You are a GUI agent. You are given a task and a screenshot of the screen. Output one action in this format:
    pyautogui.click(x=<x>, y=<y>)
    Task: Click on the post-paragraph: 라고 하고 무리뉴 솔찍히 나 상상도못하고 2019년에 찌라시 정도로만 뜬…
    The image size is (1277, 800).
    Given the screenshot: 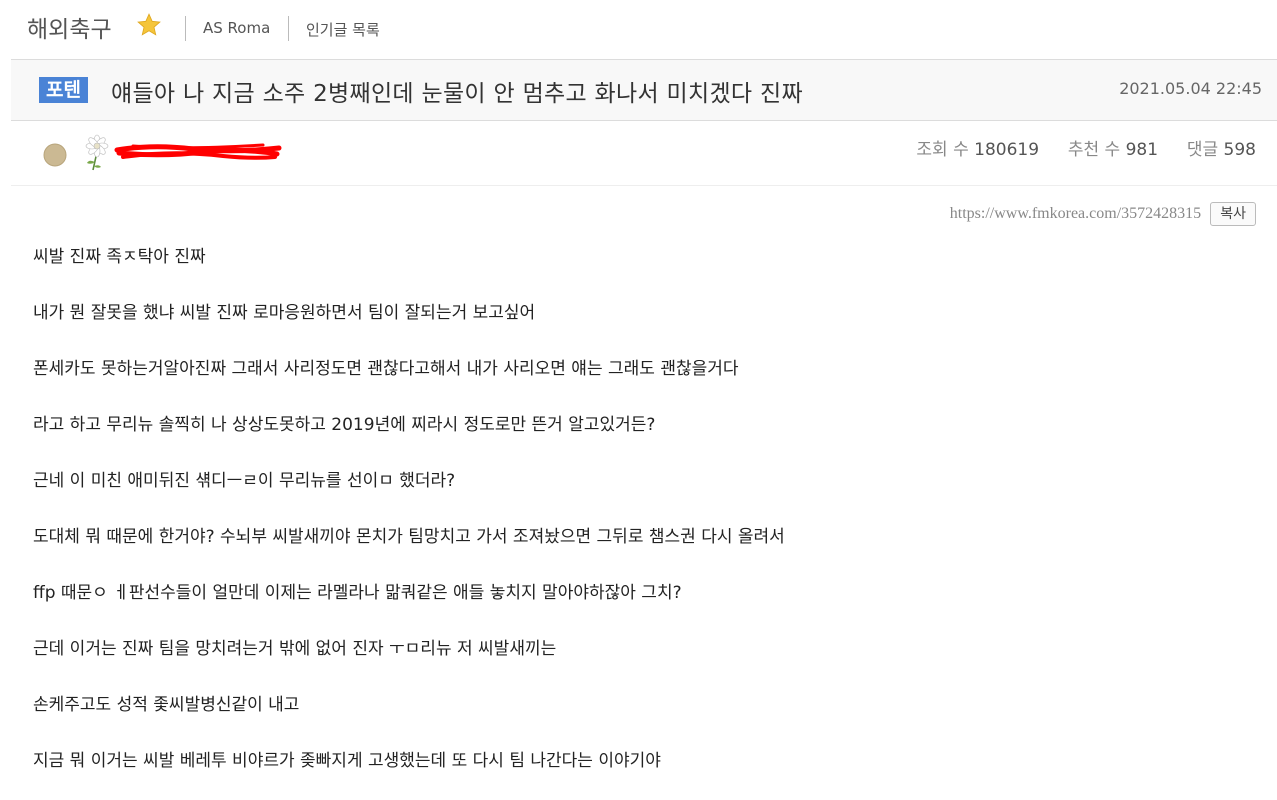 What is the action you would take?
    pyautogui.click(x=344, y=425)
    